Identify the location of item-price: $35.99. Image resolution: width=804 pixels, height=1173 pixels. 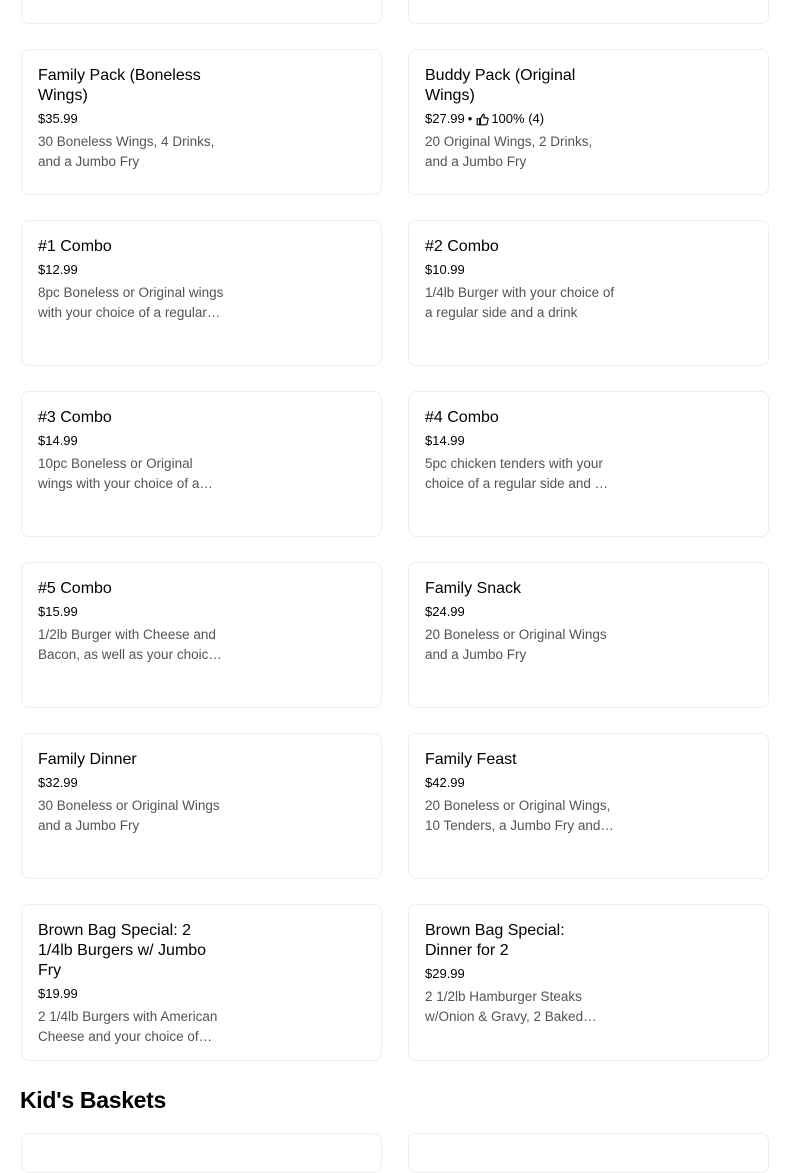
(58, 118).